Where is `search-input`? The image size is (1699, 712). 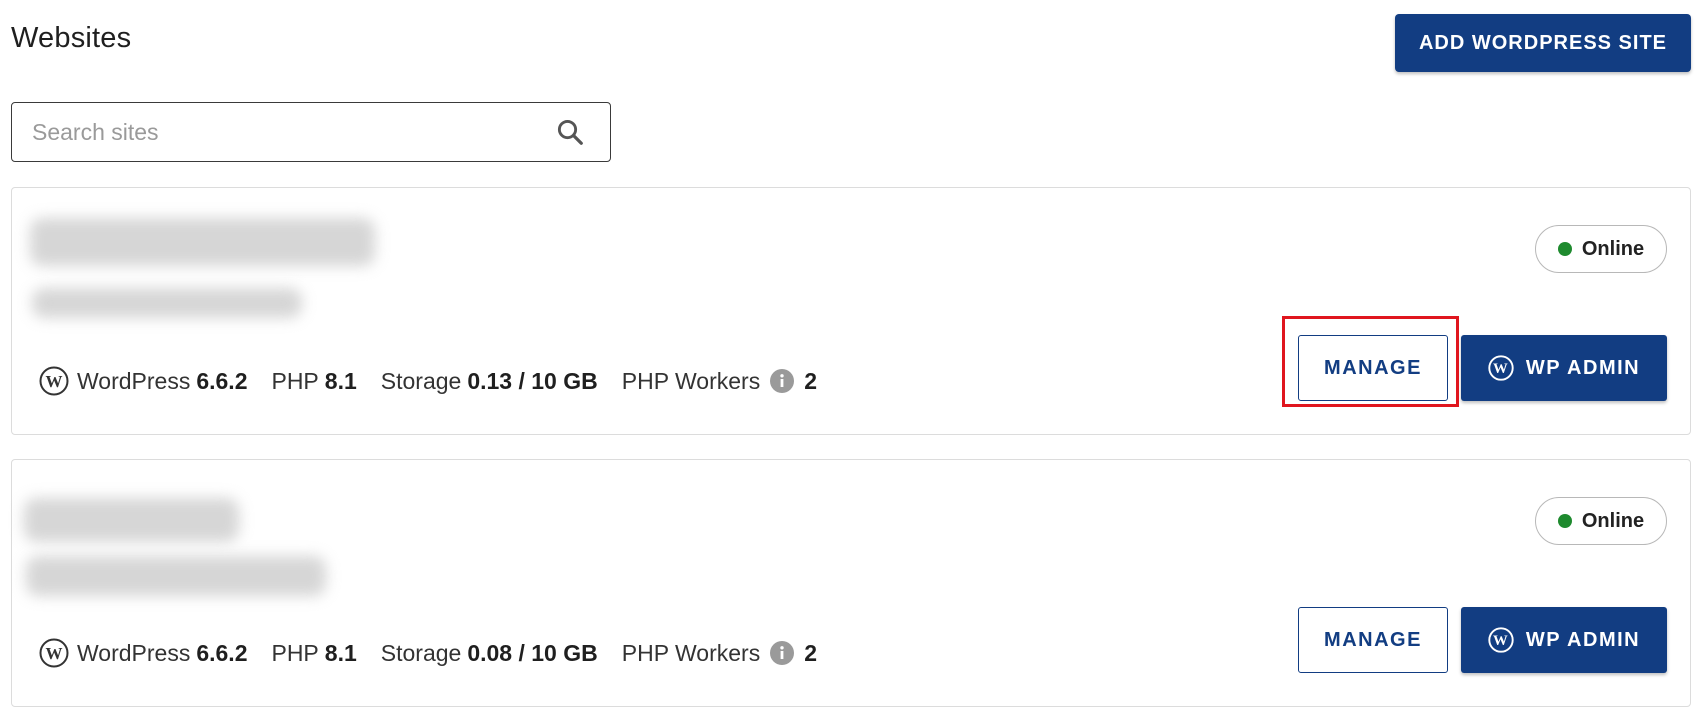
search-input is located at coordinates (276, 132).